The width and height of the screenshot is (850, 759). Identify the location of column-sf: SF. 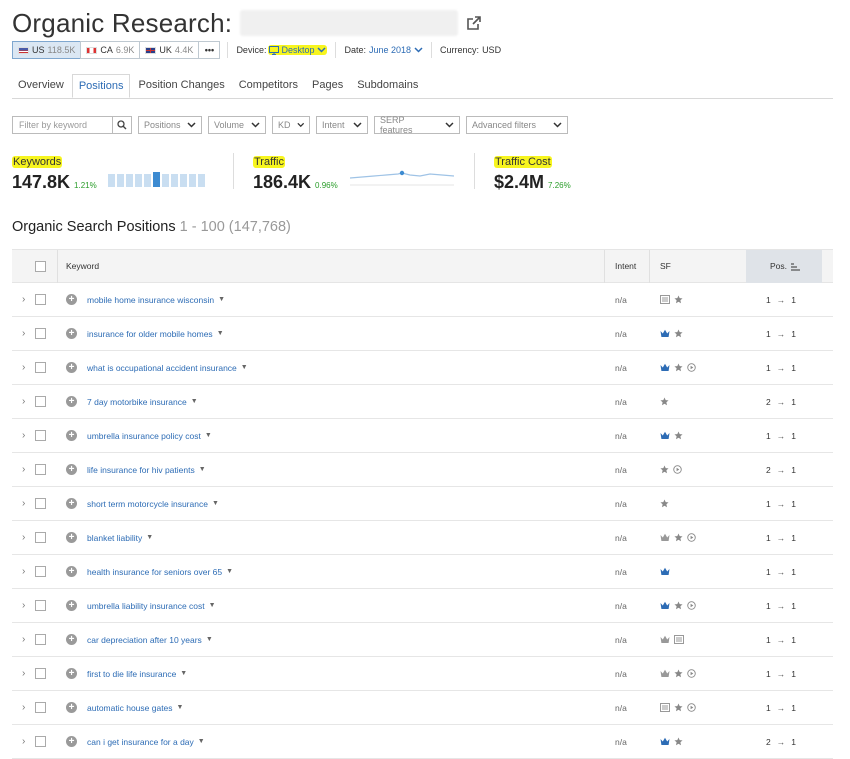
(665, 266).